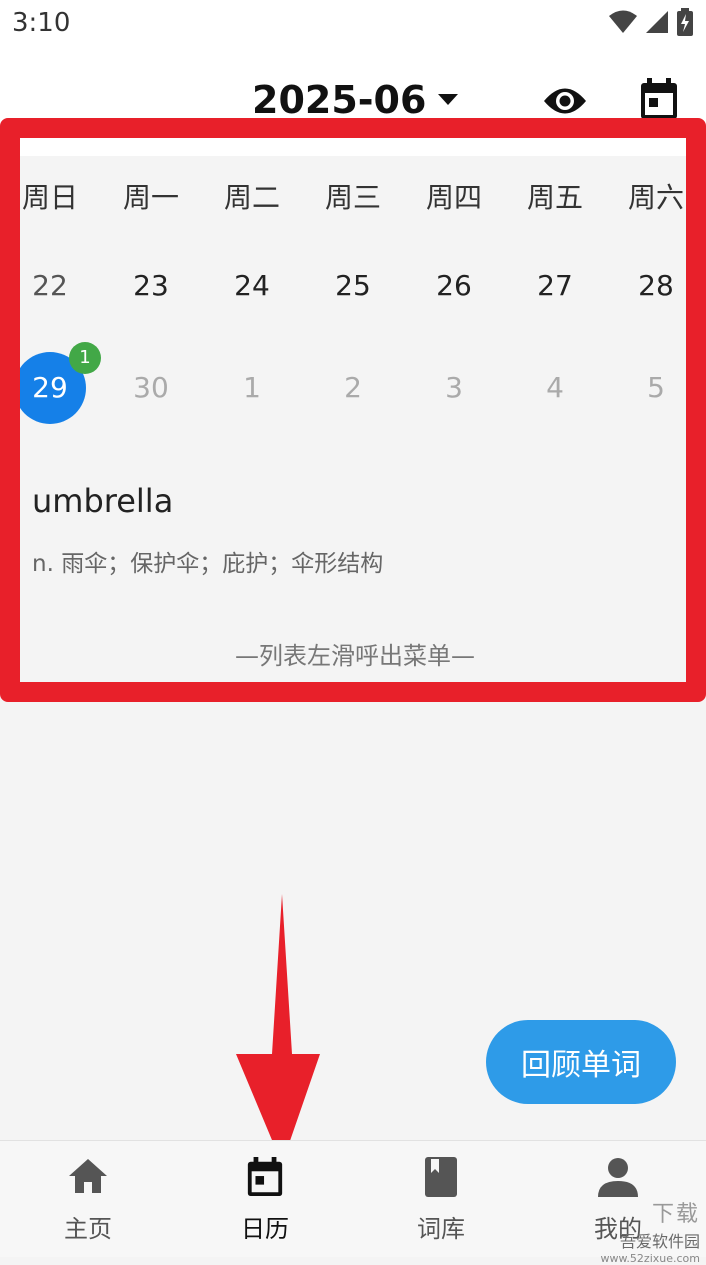 The width and height of the screenshot is (706, 1265). I want to click on home-icon, so click(88, 1176).